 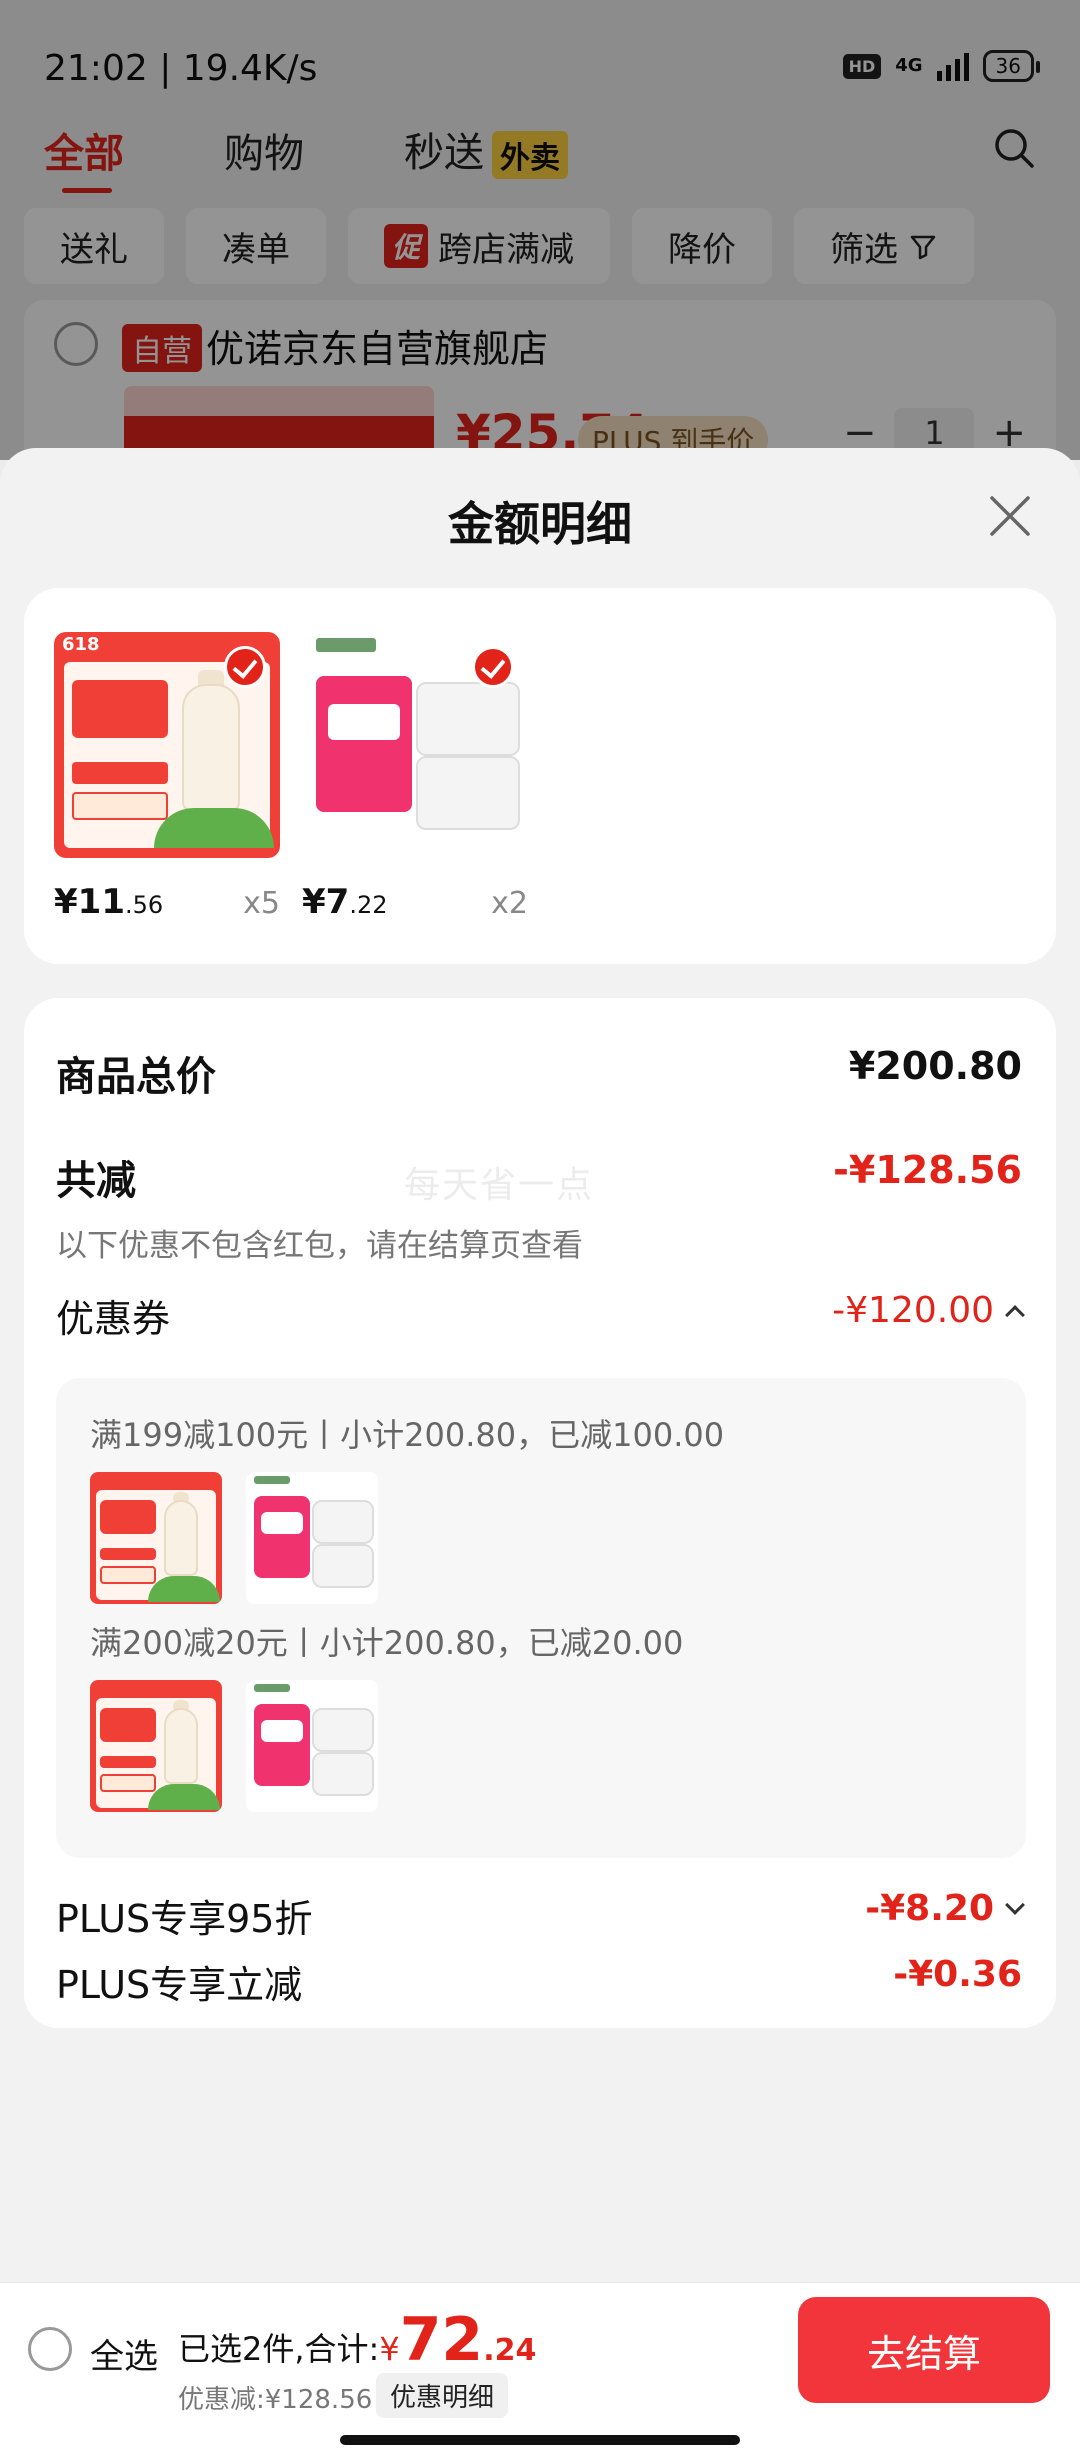 I want to click on checkout-bar: 全选 已选2件,合计:¥72.24 优惠减:¥128.56 优惠明细 去结算, so click(x=540, y=2371).